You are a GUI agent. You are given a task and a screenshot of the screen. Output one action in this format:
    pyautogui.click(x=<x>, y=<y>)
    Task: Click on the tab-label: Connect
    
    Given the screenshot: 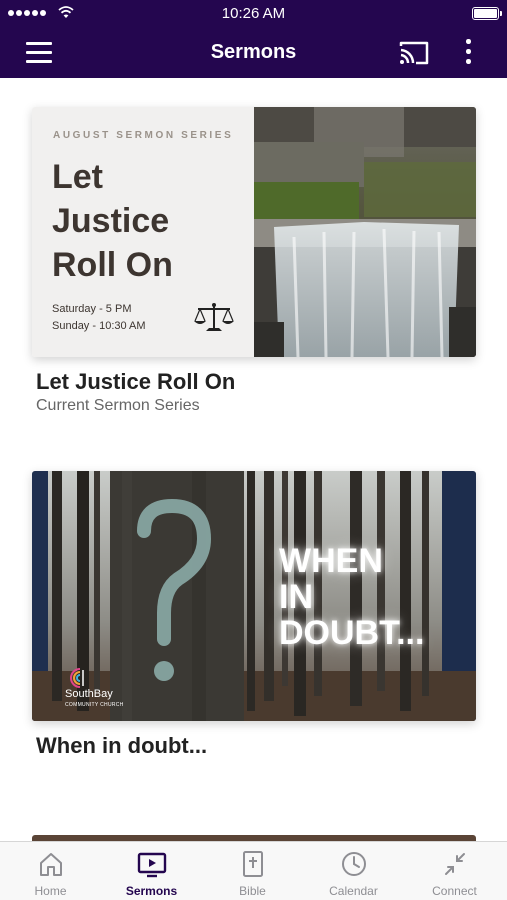 What is the action you would take?
    pyautogui.click(x=454, y=891)
    